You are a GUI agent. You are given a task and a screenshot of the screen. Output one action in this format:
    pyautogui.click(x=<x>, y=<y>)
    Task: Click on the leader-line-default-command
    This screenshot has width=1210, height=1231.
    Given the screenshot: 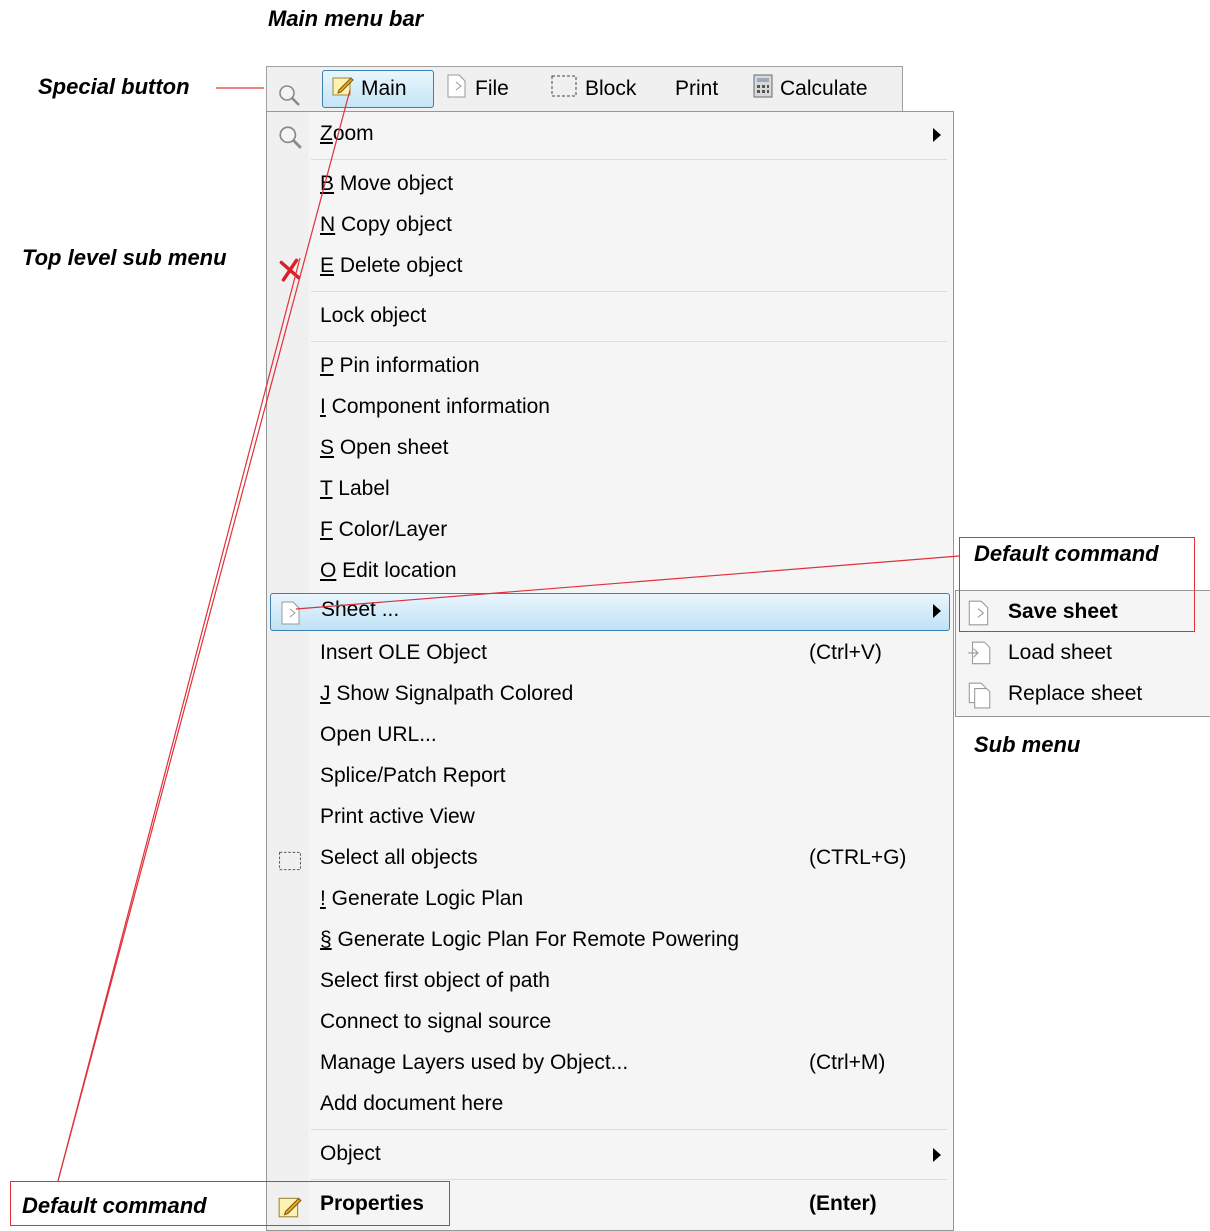 What is the action you would take?
    pyautogui.click(x=627, y=582)
    